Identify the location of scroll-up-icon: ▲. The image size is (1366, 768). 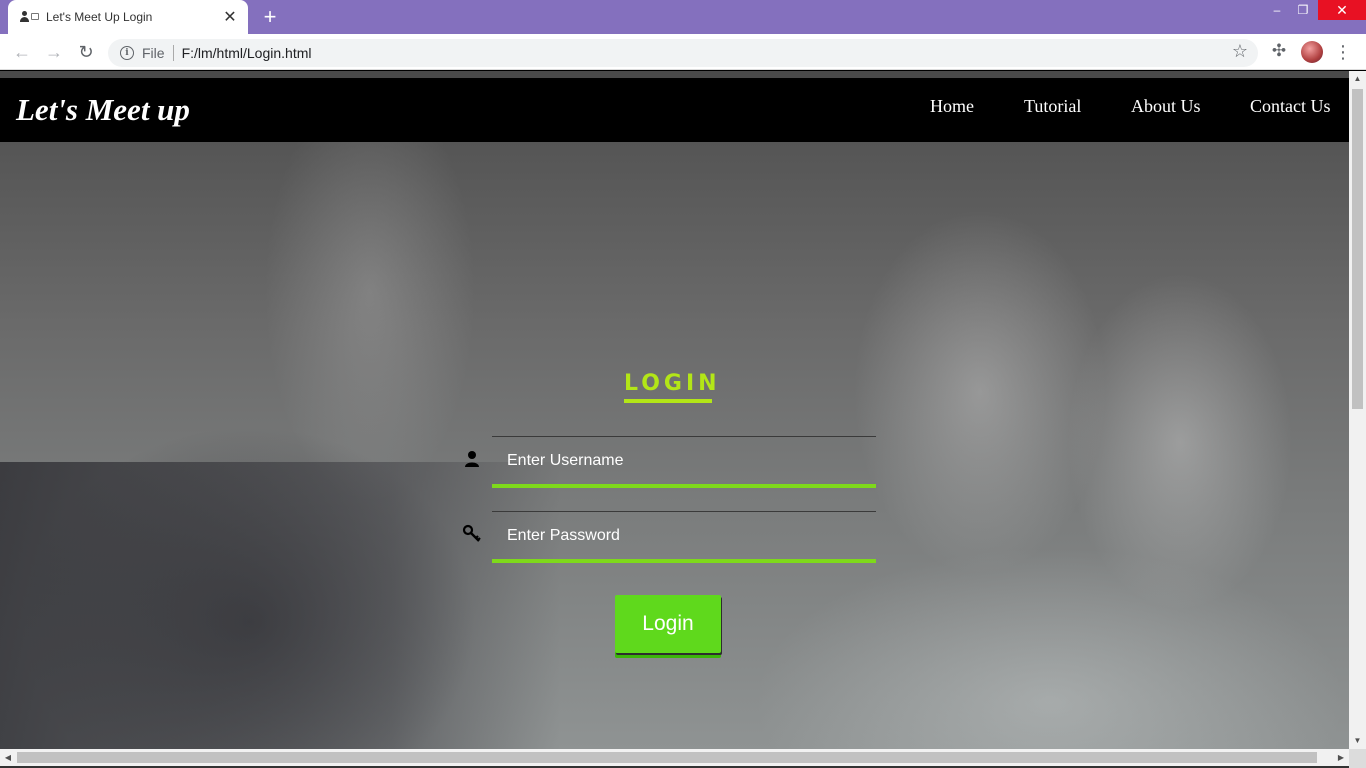
(1357, 79).